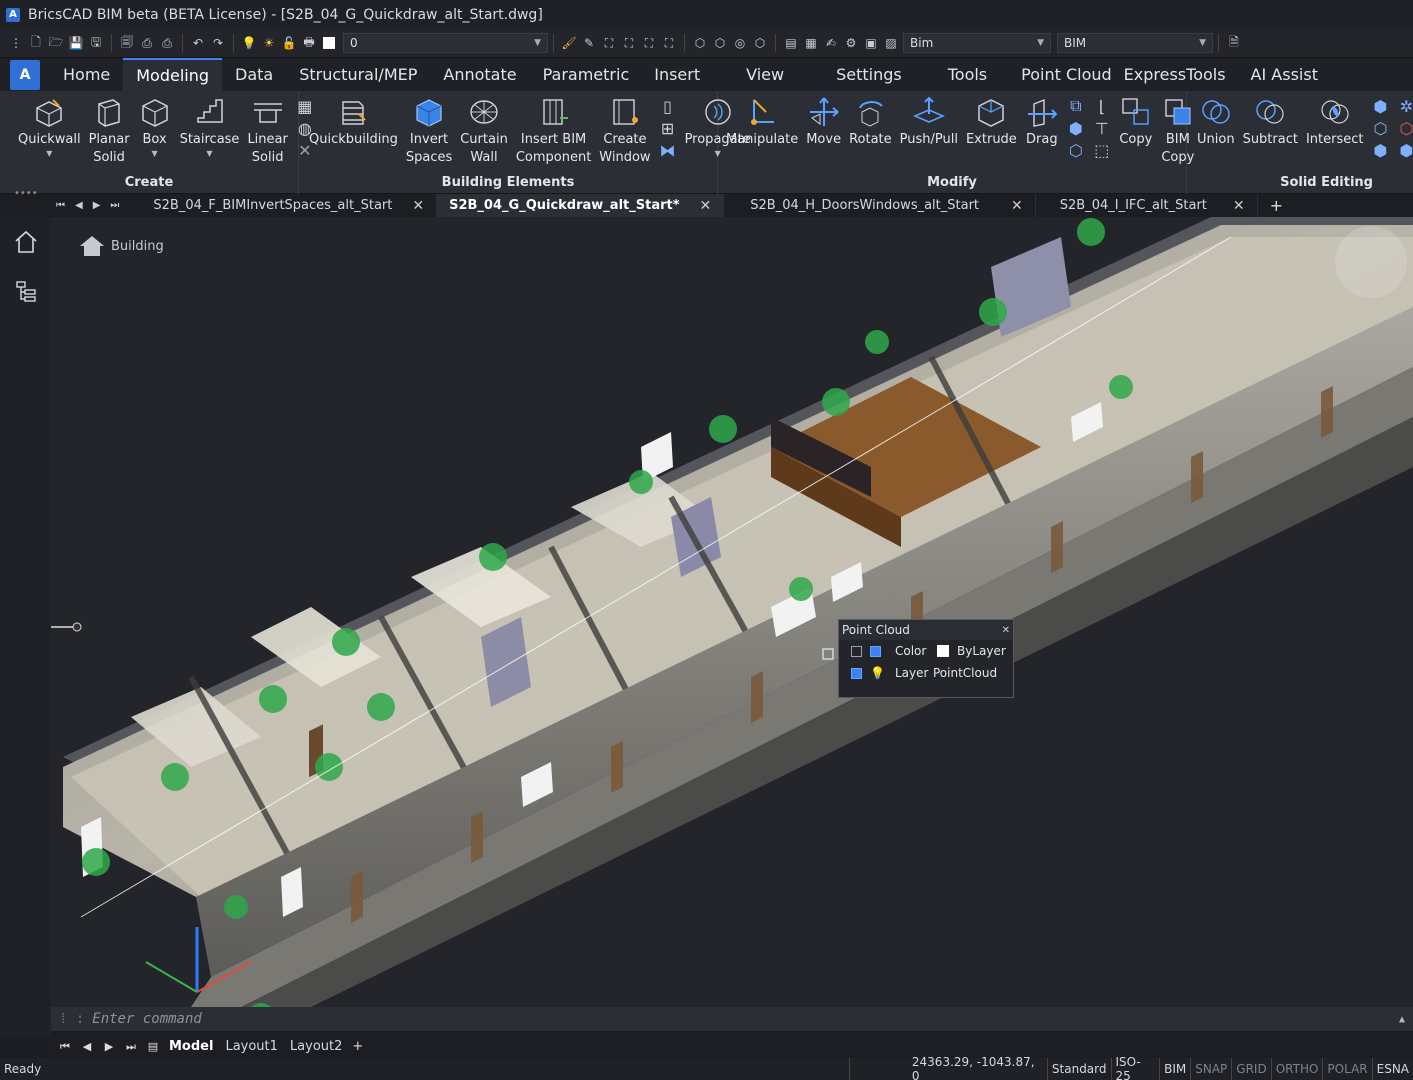 This screenshot has height=1080, width=1413. I want to click on tab-structural-mep: Structural/MEP, so click(358, 74).